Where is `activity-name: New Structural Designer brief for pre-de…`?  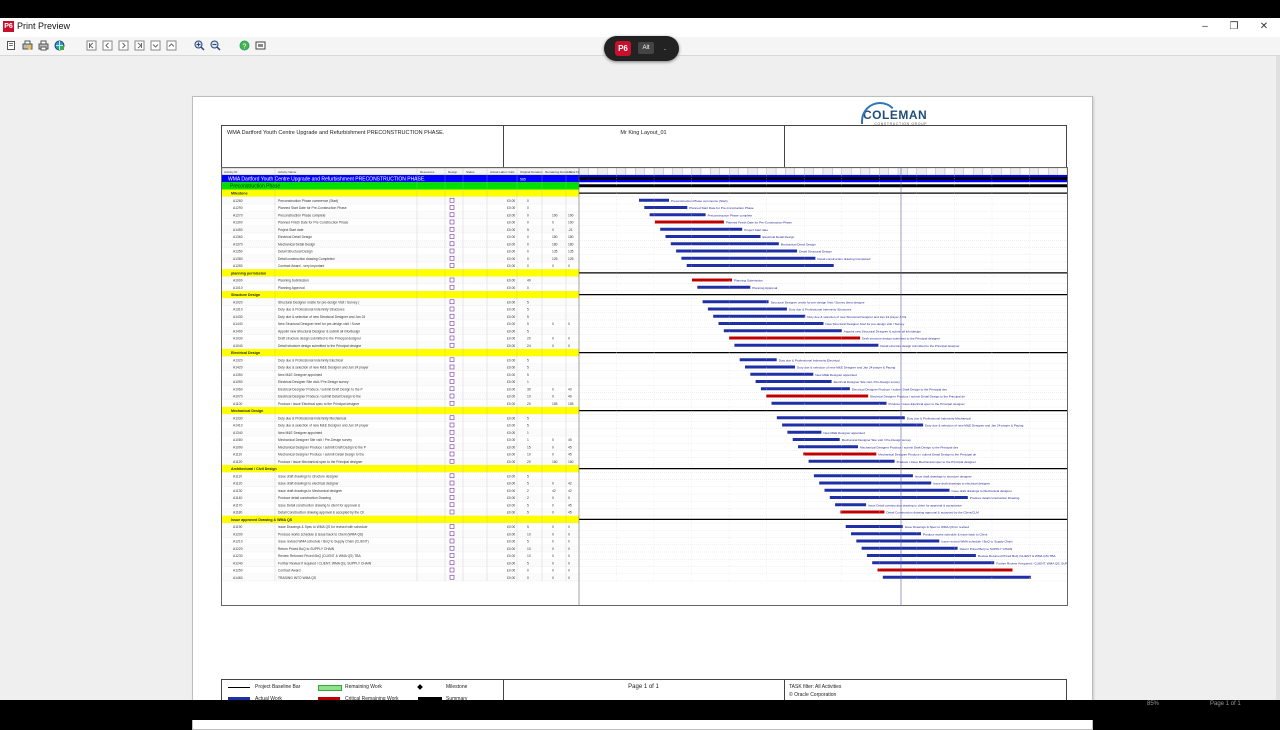
activity-name: New Structural Designer brief for pre-de… is located at coordinates (319, 324).